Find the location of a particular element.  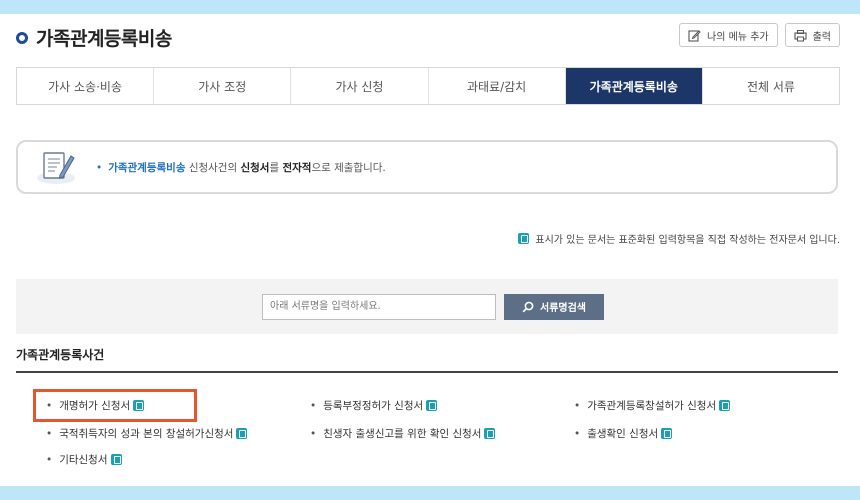

document-search-input is located at coordinates (379, 306).